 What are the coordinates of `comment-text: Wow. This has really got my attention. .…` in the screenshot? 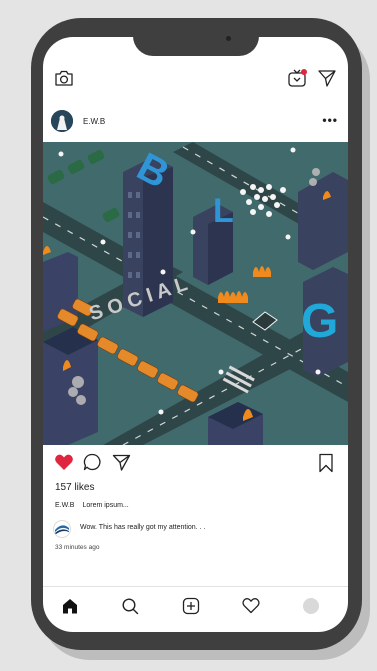 It's located at (143, 527).